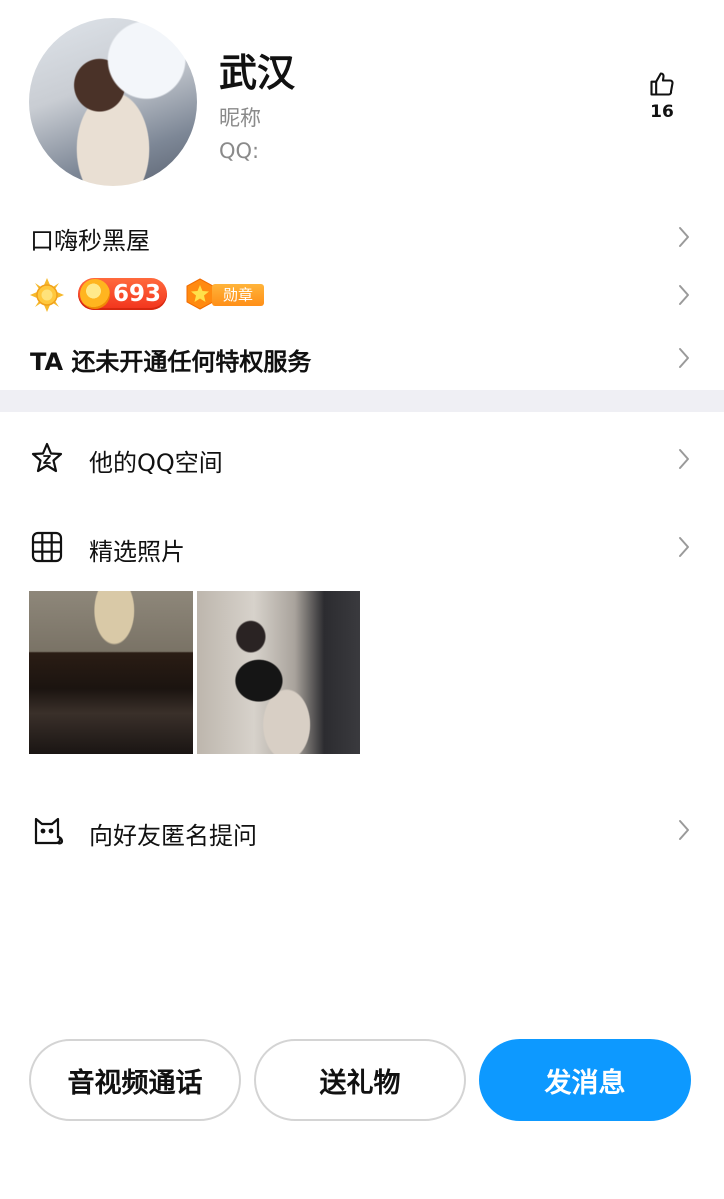 This screenshot has height=1199, width=724. Describe the element at coordinates (47, 457) in the screenshot. I see `star-icon` at that location.